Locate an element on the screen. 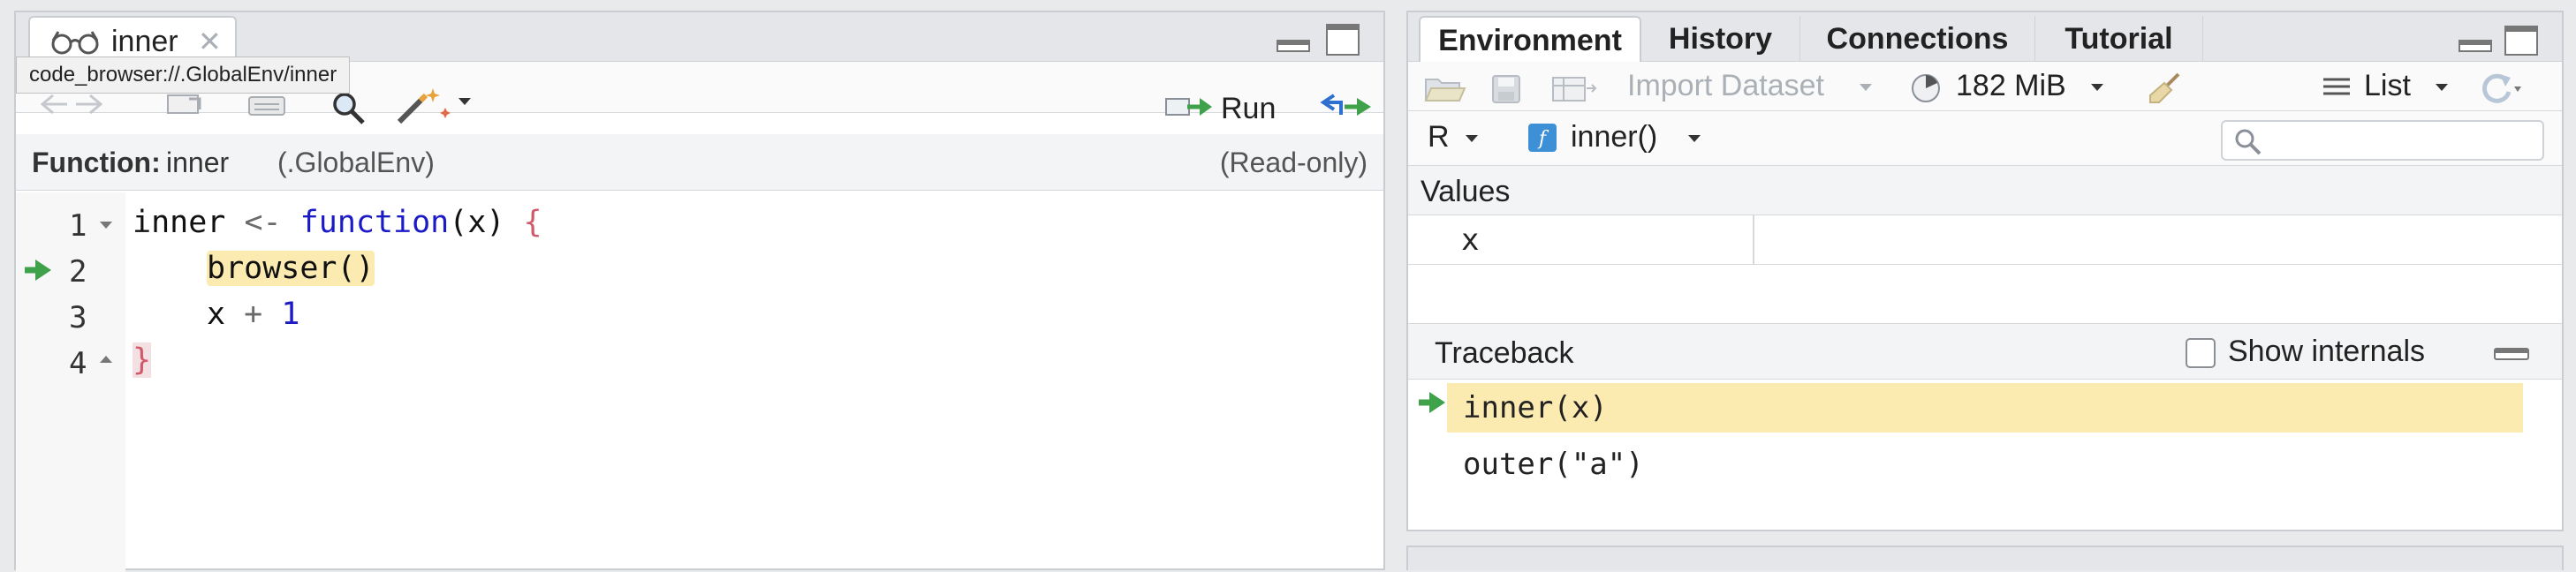 Image resolution: width=2576 pixels, height=572 pixels. environment-tabbar: Environment History Connections Tutorial is located at coordinates (1985, 38).